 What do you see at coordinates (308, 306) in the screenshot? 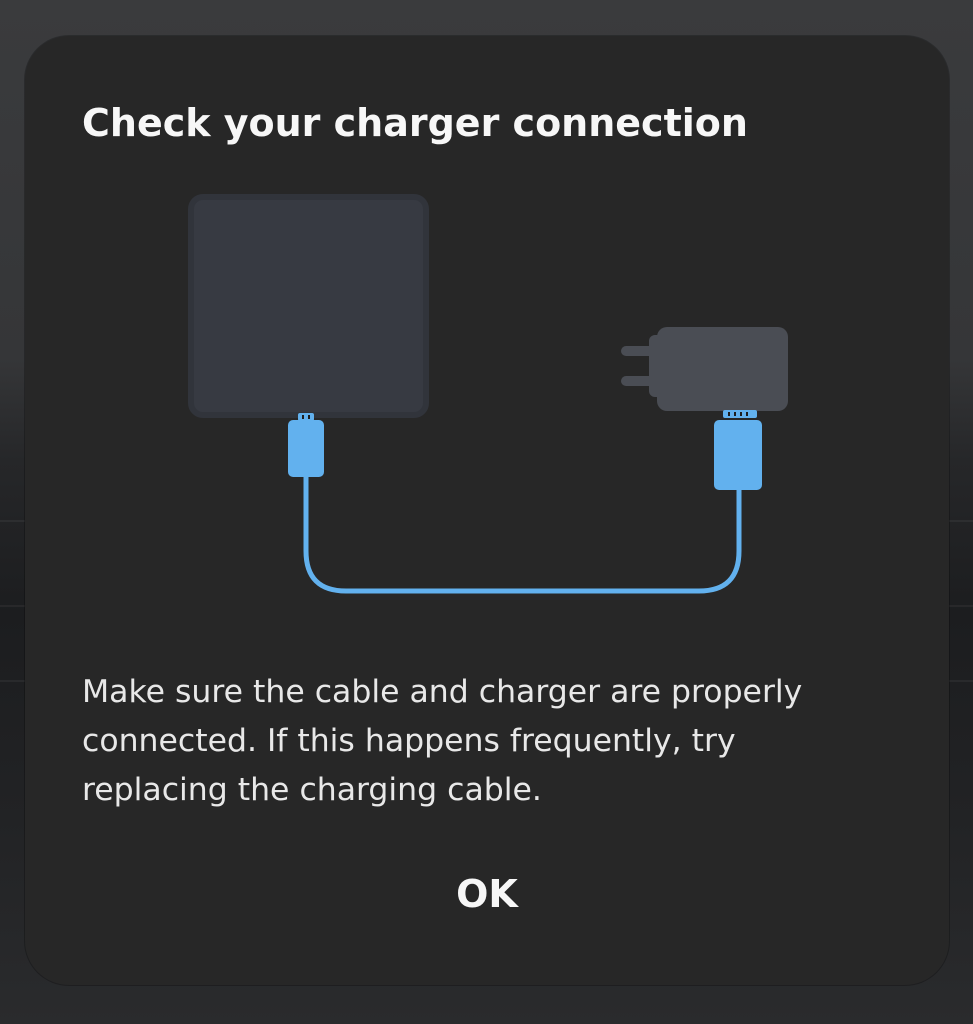
I see `phone-icon` at bounding box center [308, 306].